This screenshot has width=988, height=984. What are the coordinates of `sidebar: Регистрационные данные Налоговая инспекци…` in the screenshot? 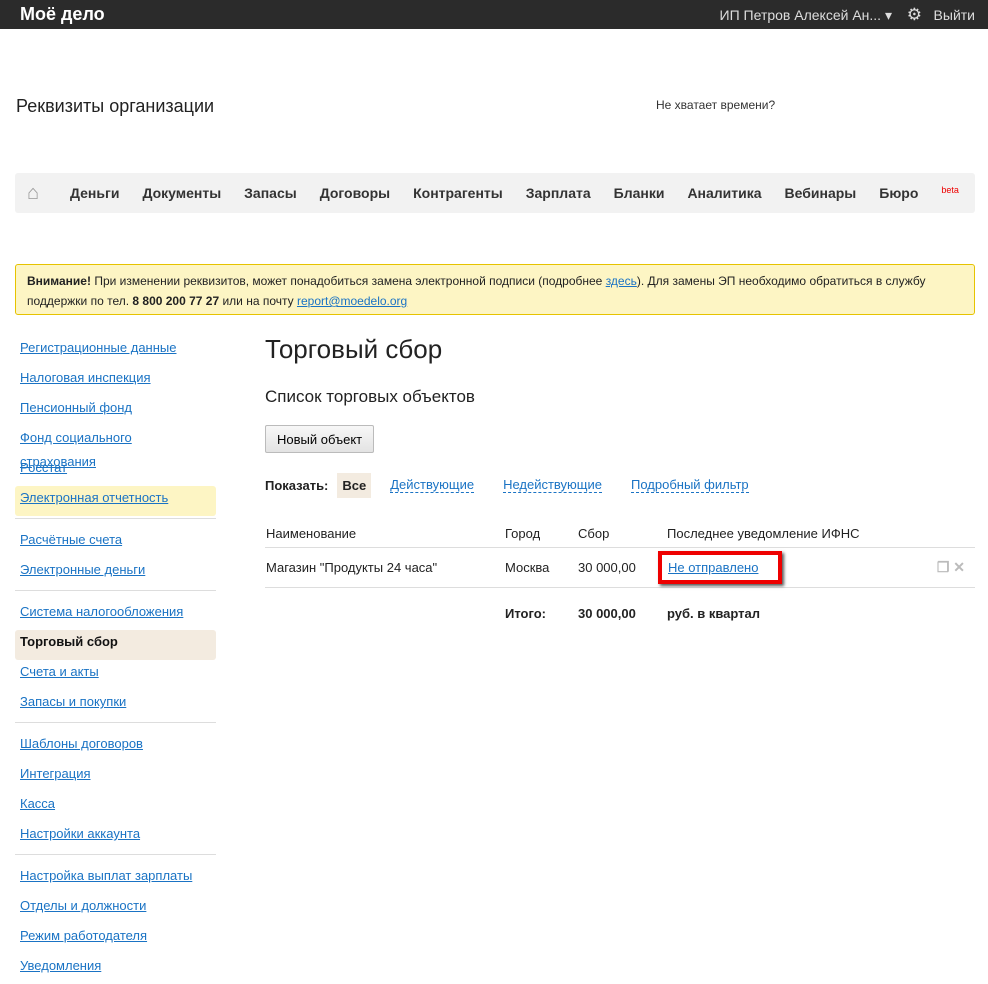 It's located at (115, 660).